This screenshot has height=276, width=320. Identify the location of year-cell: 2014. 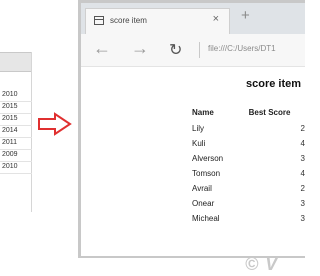
(10, 131).